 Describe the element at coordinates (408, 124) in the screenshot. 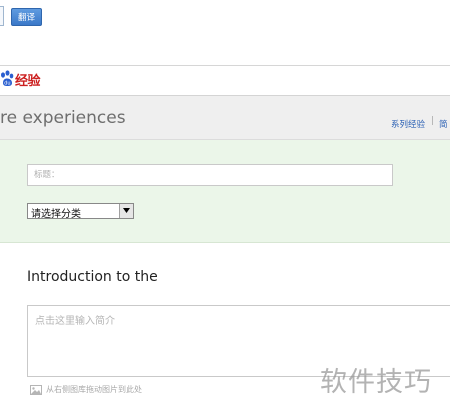

I see `series-experience-link: 系列经验` at that location.